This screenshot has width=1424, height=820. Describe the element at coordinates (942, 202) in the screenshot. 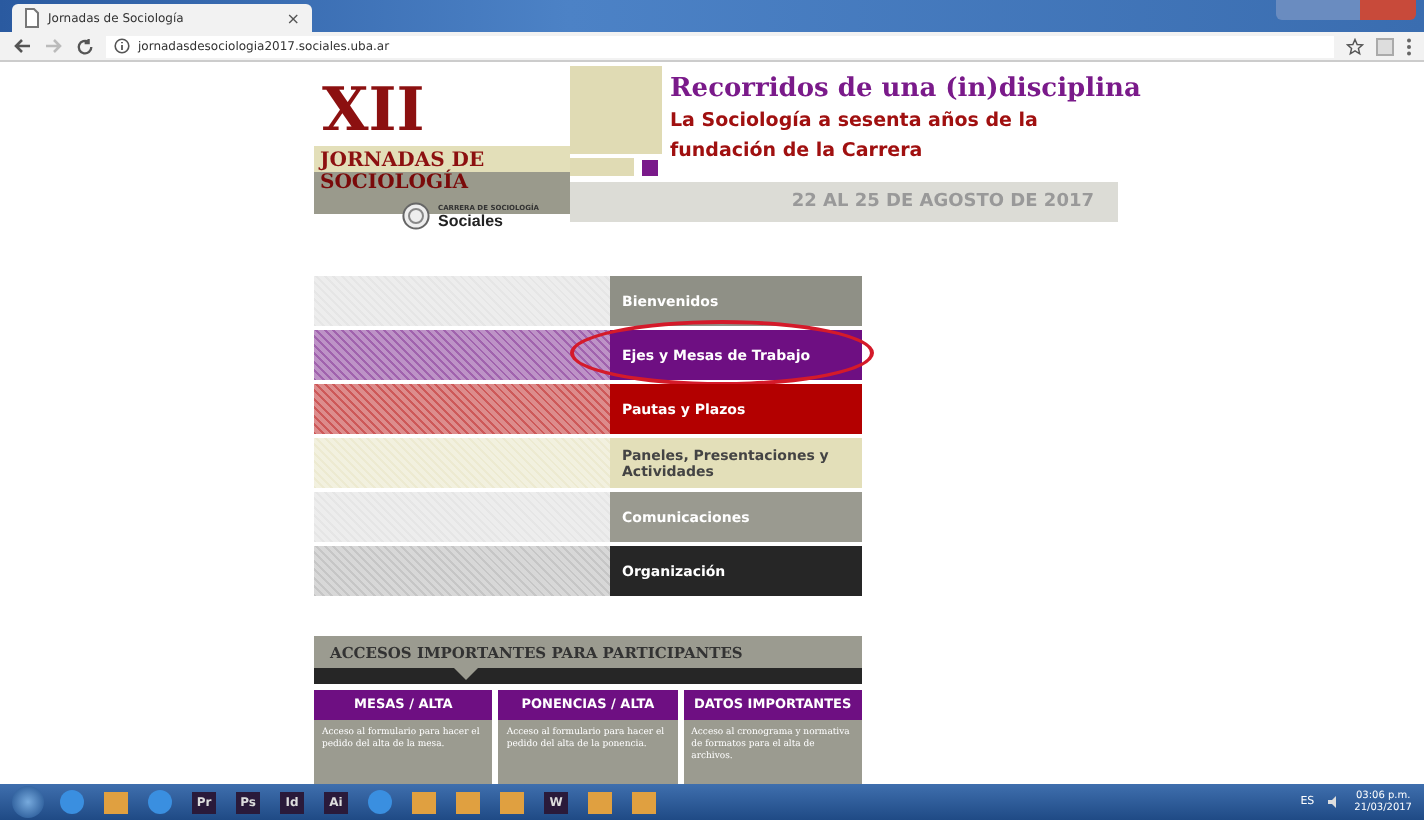

I see `event-dates: 22 AL 25 DE AGOSTO DE 2017` at that location.